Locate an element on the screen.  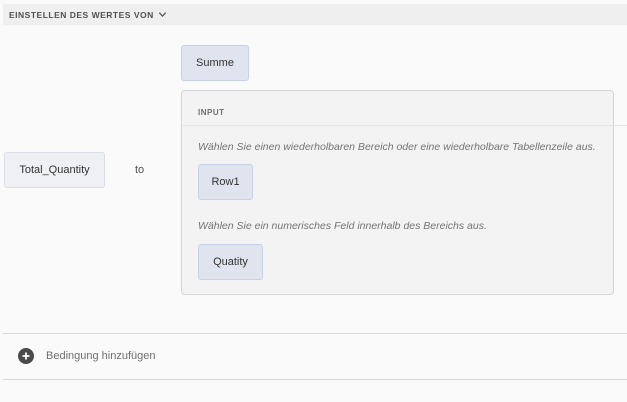
plus-circle-icon is located at coordinates (26, 356).